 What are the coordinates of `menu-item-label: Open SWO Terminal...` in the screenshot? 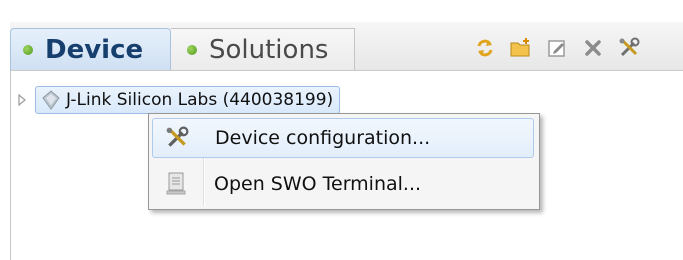 It's located at (318, 184).